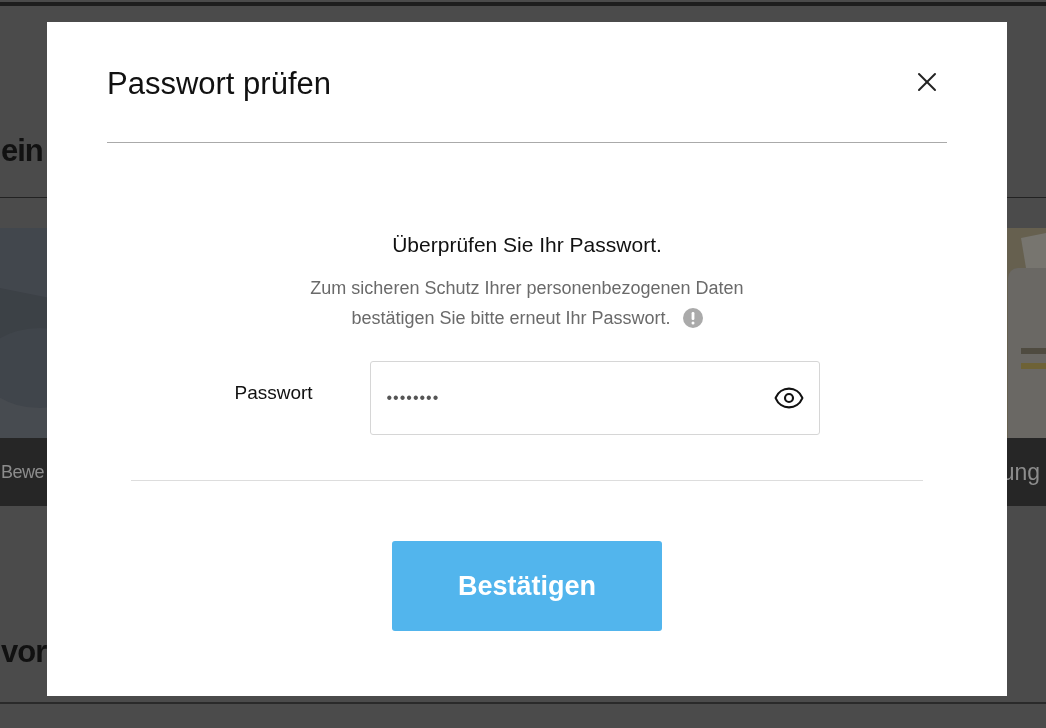 This screenshot has width=1046, height=728. I want to click on dialog-title: Passwort prüfen, so click(219, 83).